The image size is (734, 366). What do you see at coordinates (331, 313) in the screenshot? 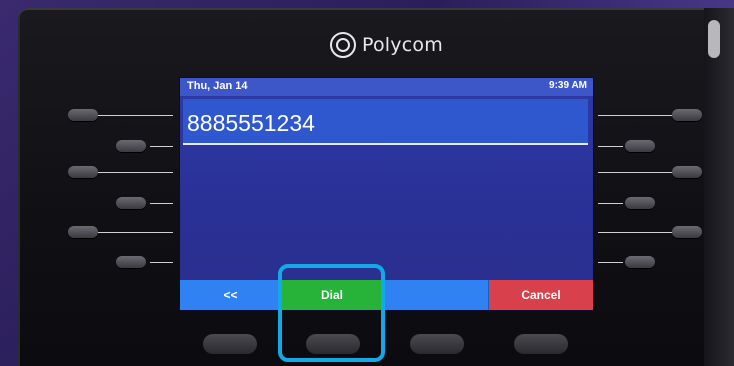
I see `dial-button-highlight` at bounding box center [331, 313].